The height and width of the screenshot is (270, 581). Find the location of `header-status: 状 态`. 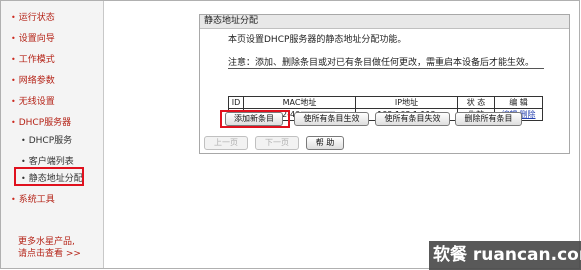

header-status: 状 态 is located at coordinates (476, 102).